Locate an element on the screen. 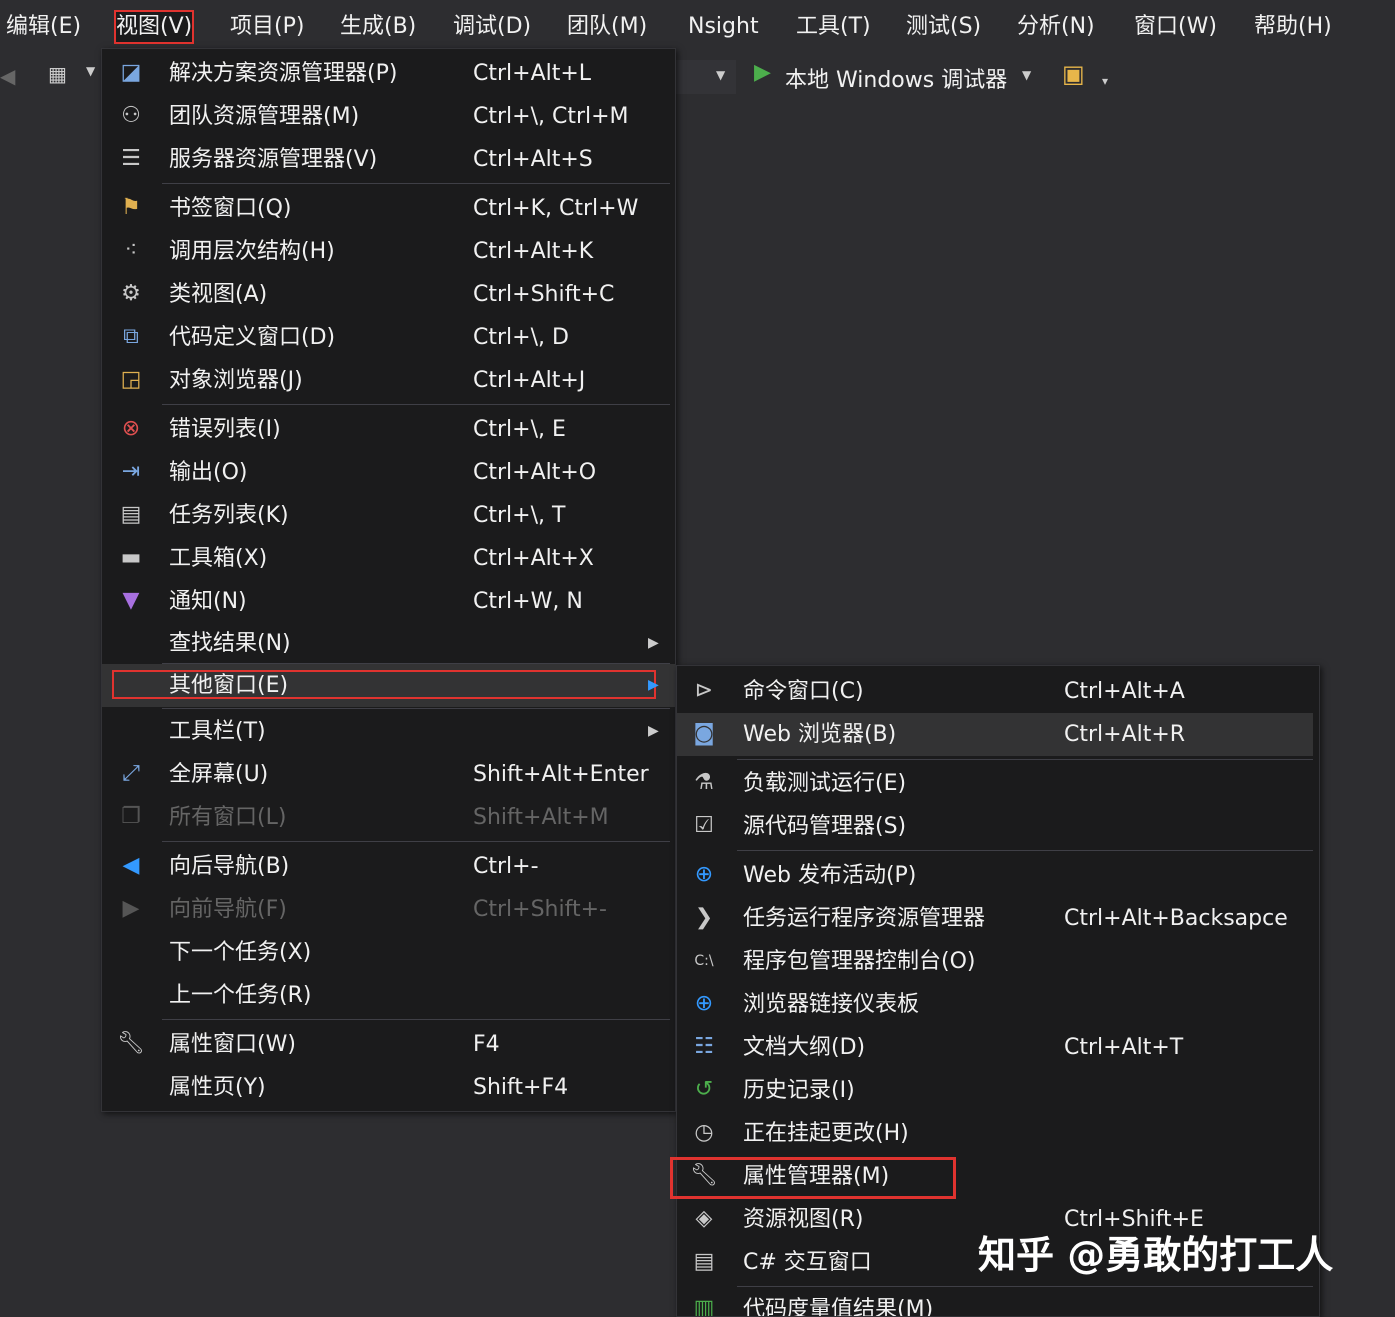  menu-item-load-test-run: ⚗ 负载测试运行(E) is located at coordinates (998, 783).